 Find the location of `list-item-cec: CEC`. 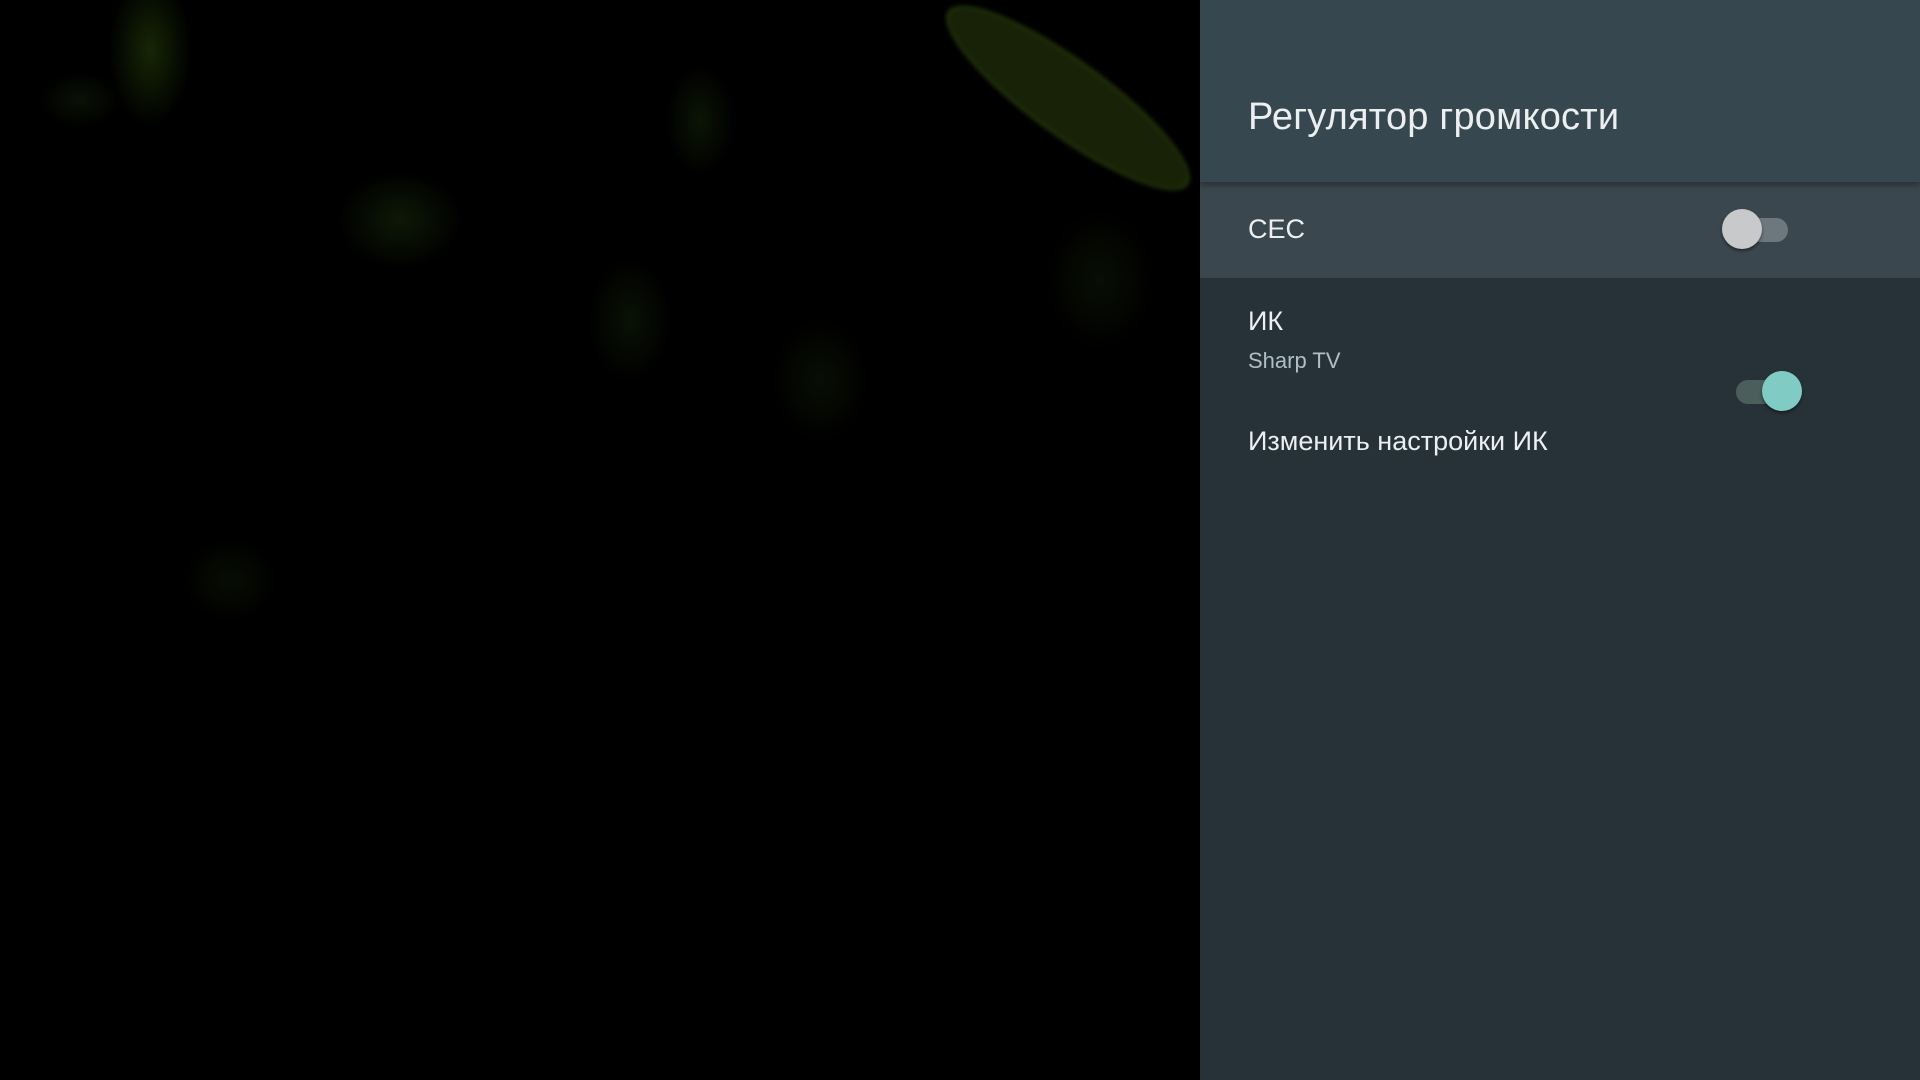

list-item-cec: CEC is located at coordinates (1560, 230).